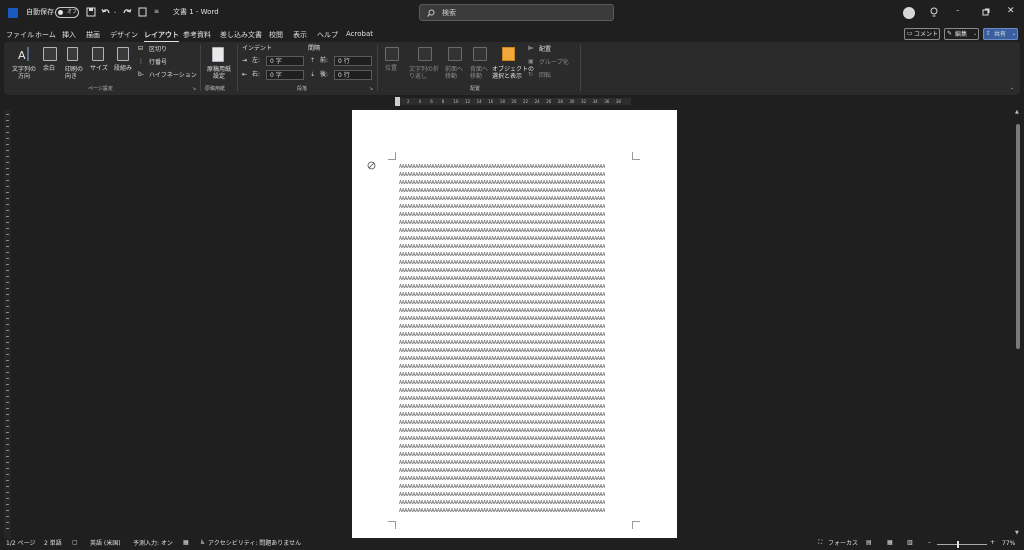  I want to click on send-backward-button: 背面へ 移動, so click(481, 64).